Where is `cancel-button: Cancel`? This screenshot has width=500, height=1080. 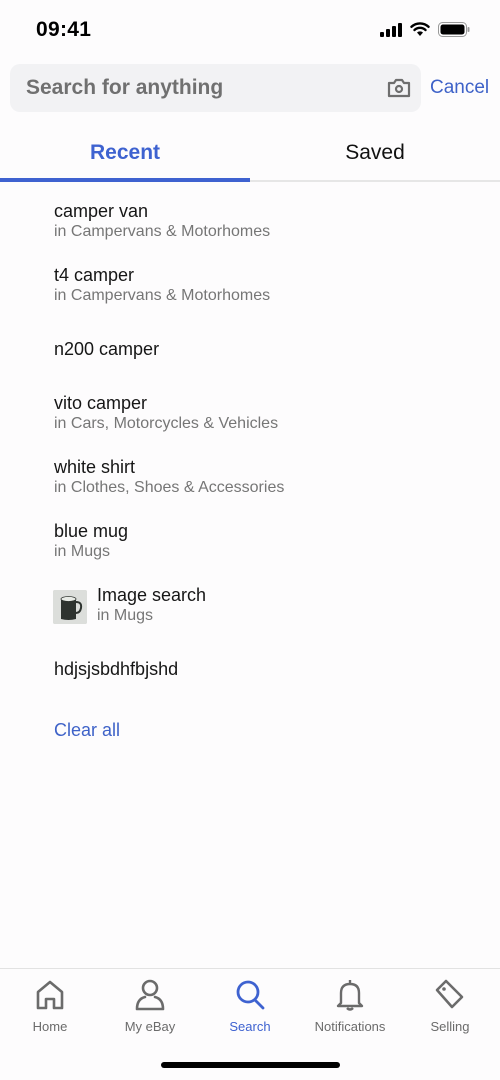 cancel-button: Cancel is located at coordinates (459, 88).